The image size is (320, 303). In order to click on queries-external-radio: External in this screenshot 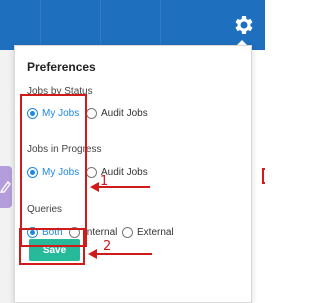, I will do `click(148, 232)`.